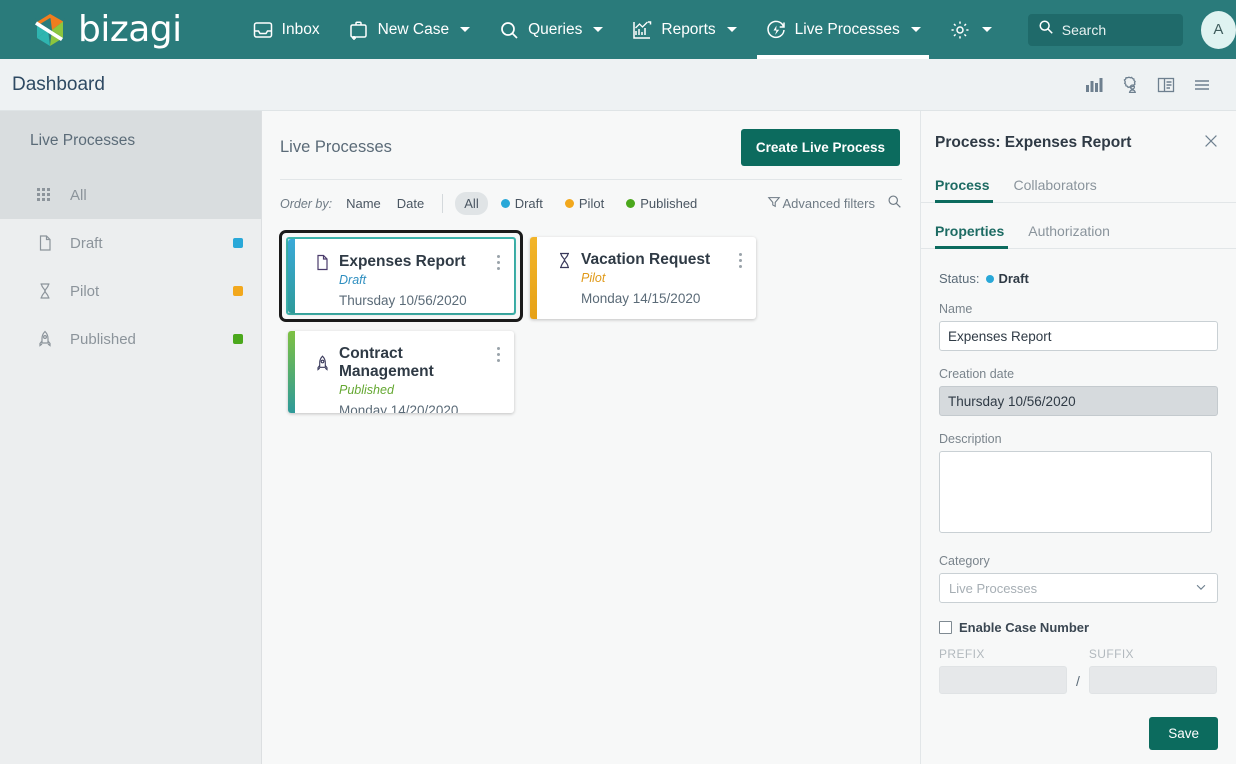 This screenshot has height=764, width=1236. I want to click on brand-logo: bizagi, so click(106, 30).